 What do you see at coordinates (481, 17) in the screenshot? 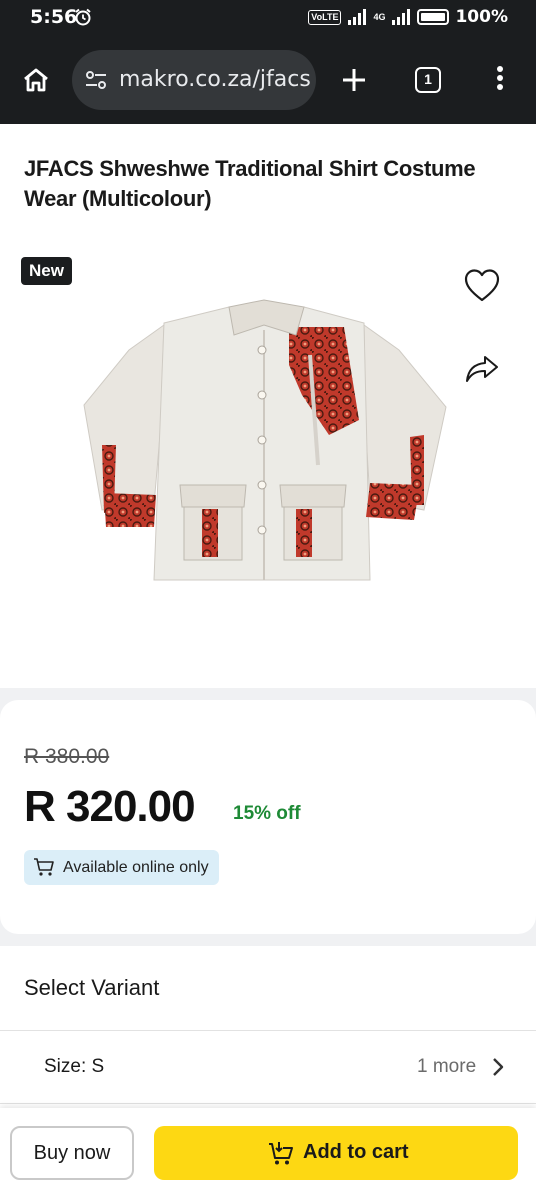
I see `battery-percent: 100%` at bounding box center [481, 17].